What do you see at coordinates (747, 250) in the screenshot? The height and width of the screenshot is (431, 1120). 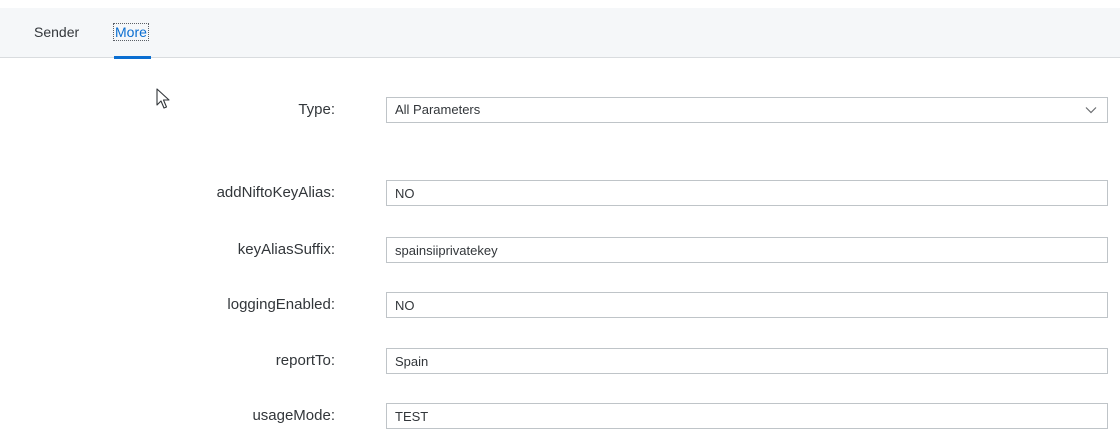 I see `key-alias-suffix-input` at bounding box center [747, 250].